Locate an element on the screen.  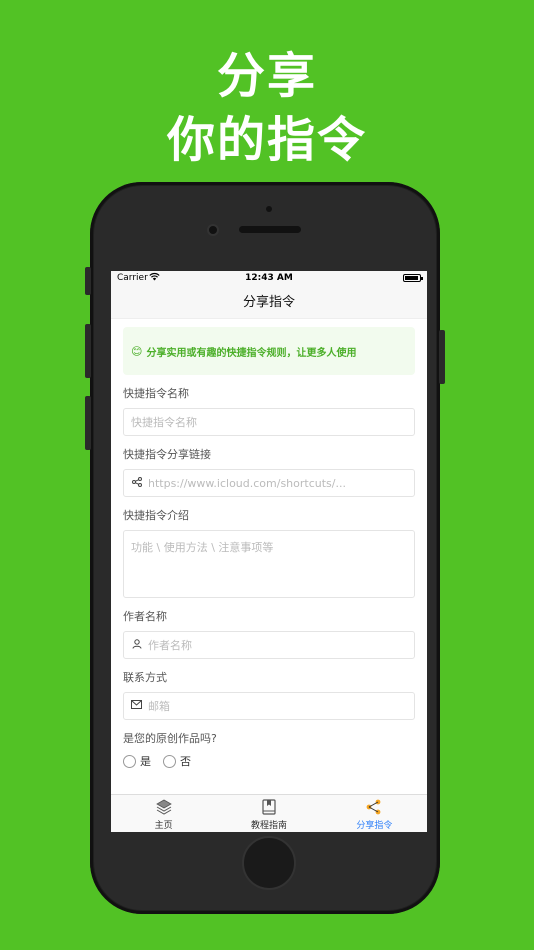
tab-home: 主页 is located at coordinates (163, 813).